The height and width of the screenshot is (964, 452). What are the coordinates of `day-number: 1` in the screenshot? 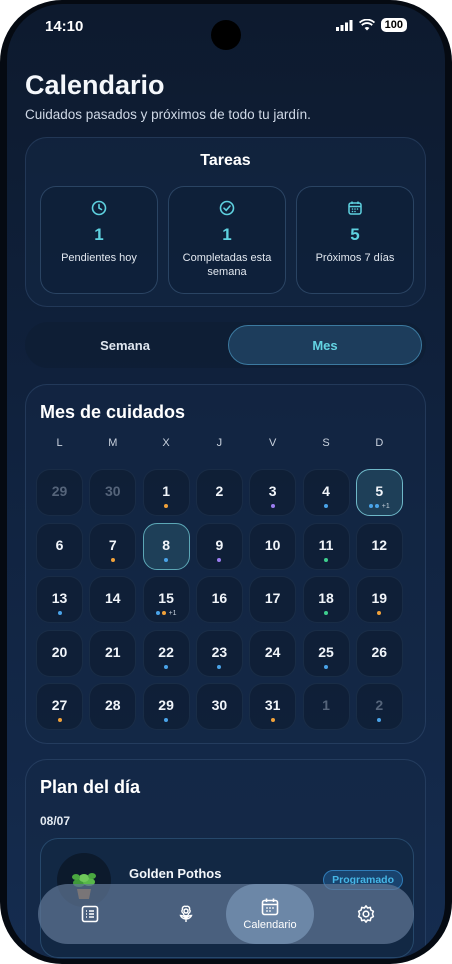 It's located at (166, 491).